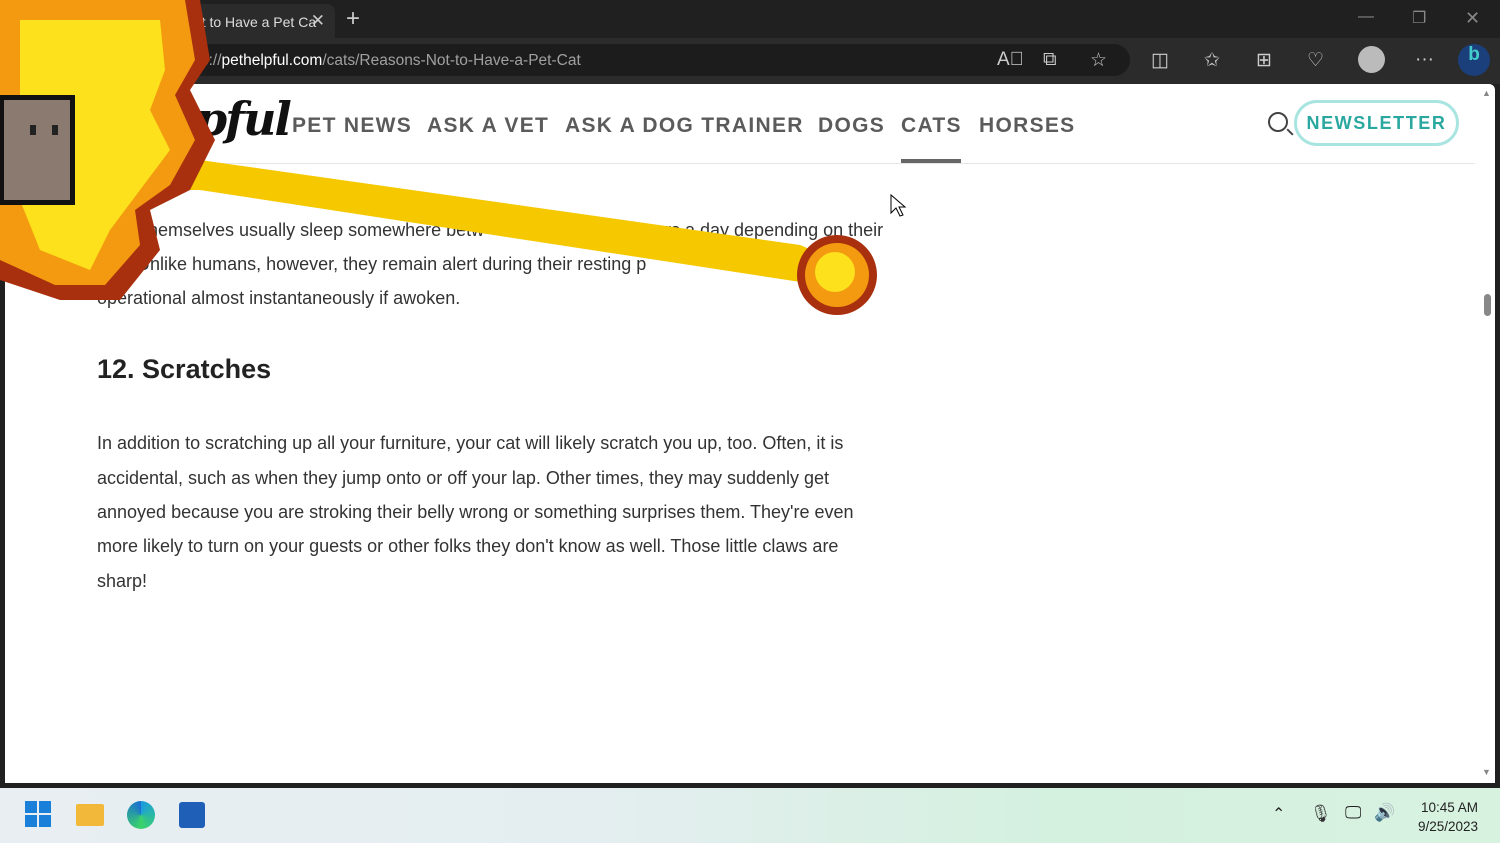 This screenshot has width=1500, height=843. I want to click on show-hidden-icons-chevron: ⌃, so click(1278, 814).